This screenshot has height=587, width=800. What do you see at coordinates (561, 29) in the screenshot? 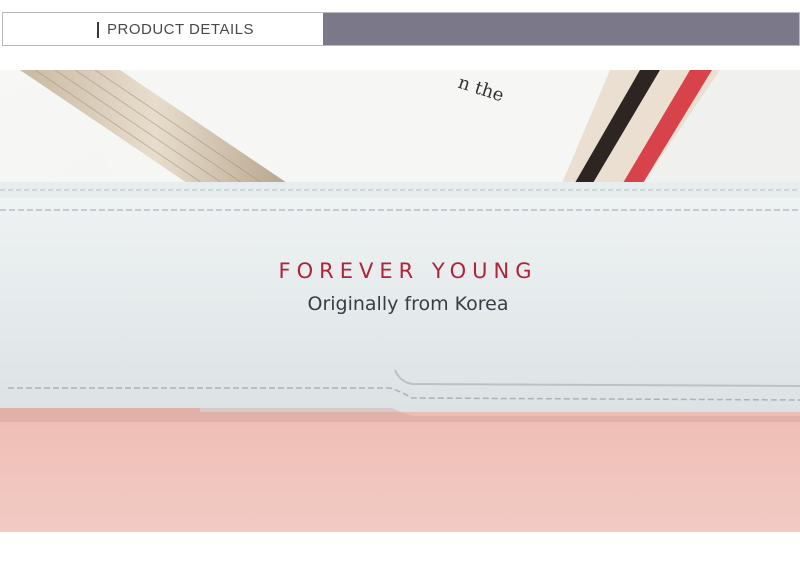
I see `header-color-band` at bounding box center [561, 29].